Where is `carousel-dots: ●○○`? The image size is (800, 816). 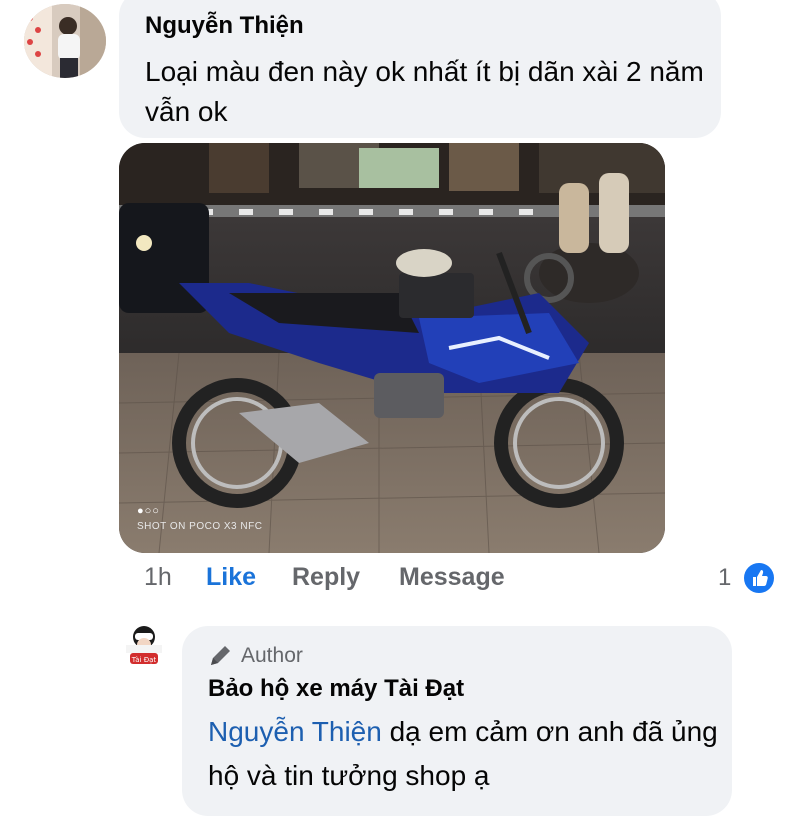 carousel-dots: ●○○ is located at coordinates (148, 511).